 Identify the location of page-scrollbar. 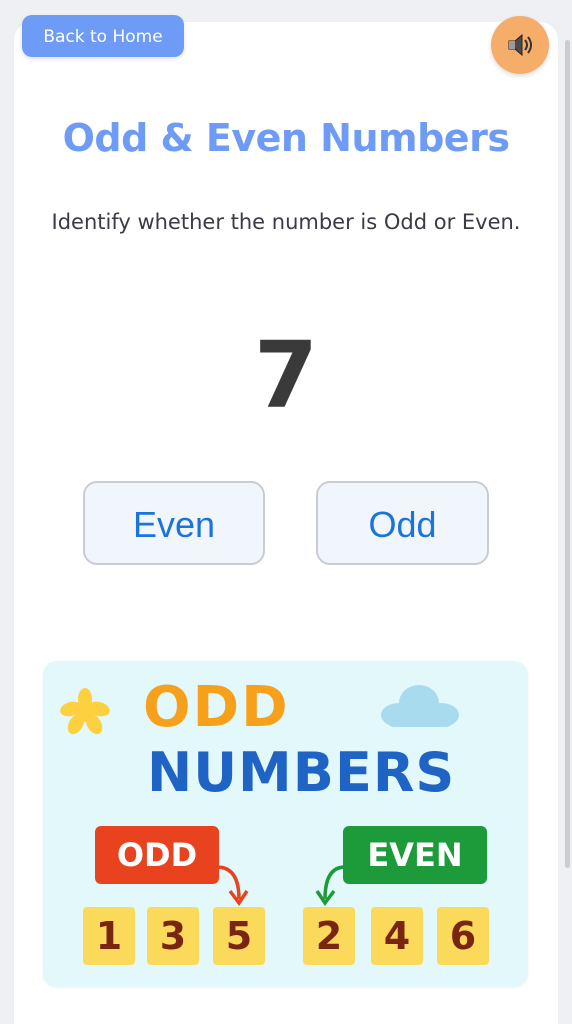
(567, 454).